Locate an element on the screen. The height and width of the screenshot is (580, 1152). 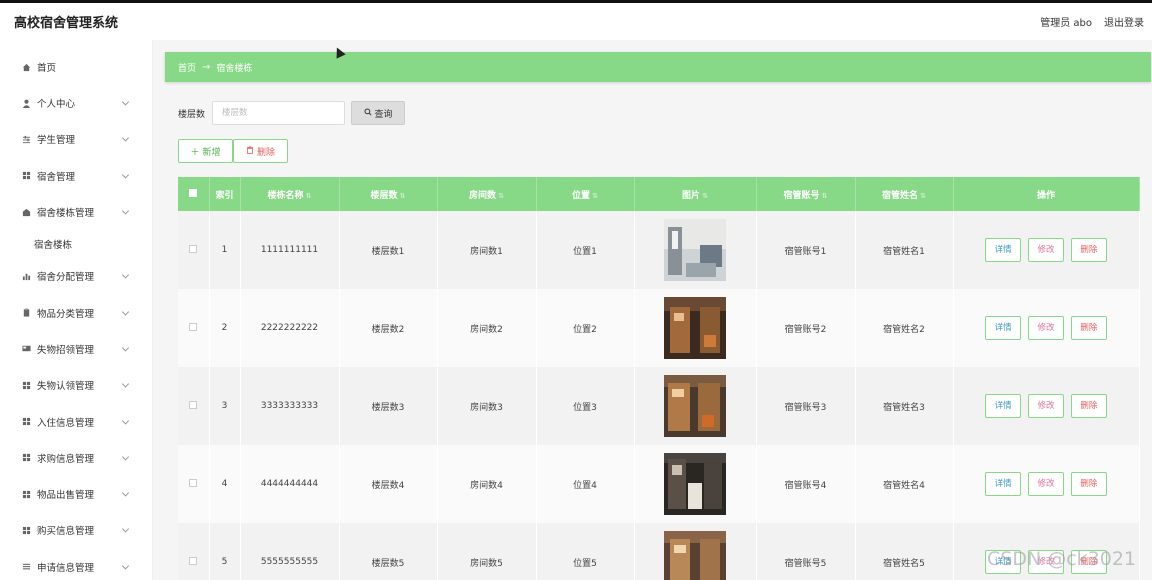
floors-search-input is located at coordinates (279, 113).